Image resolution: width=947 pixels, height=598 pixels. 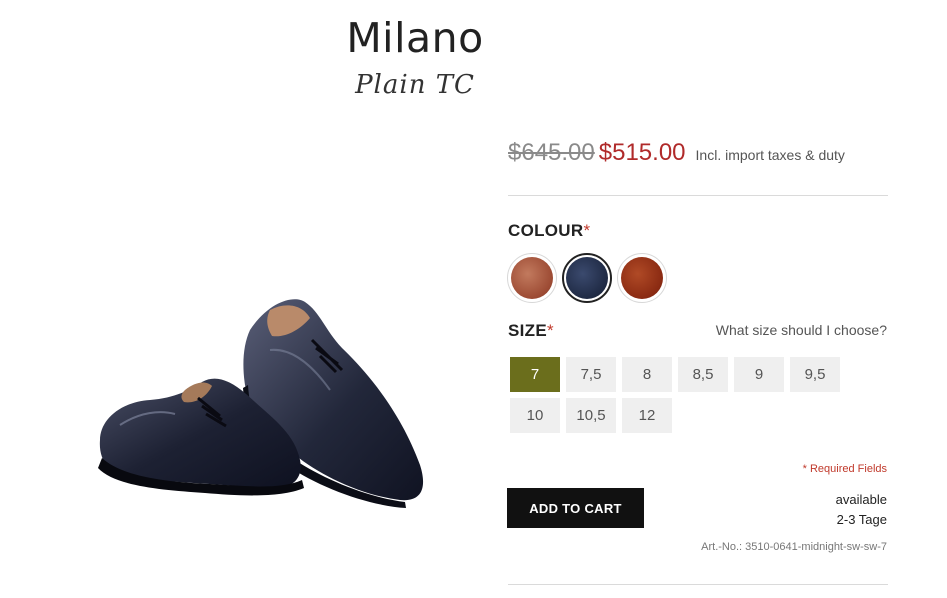 I want to click on size-option-10: 10, so click(x=535, y=415).